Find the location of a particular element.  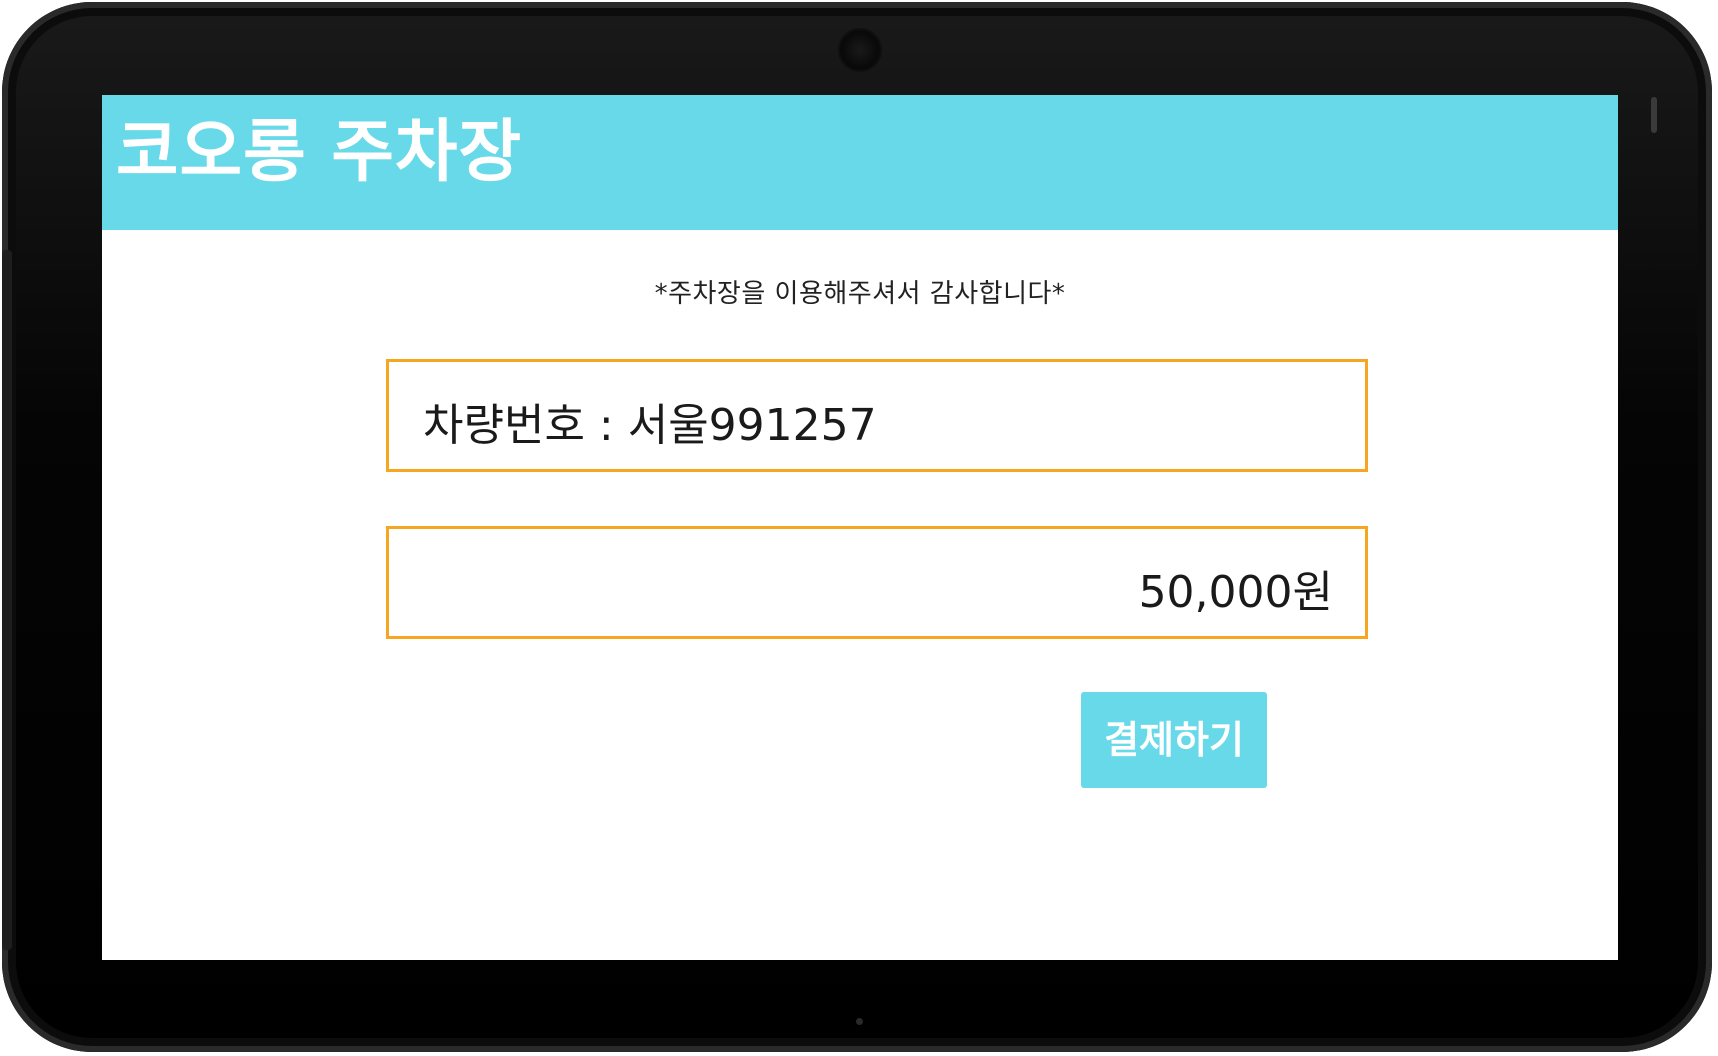

pay-button: 결제하기 is located at coordinates (1174, 740).